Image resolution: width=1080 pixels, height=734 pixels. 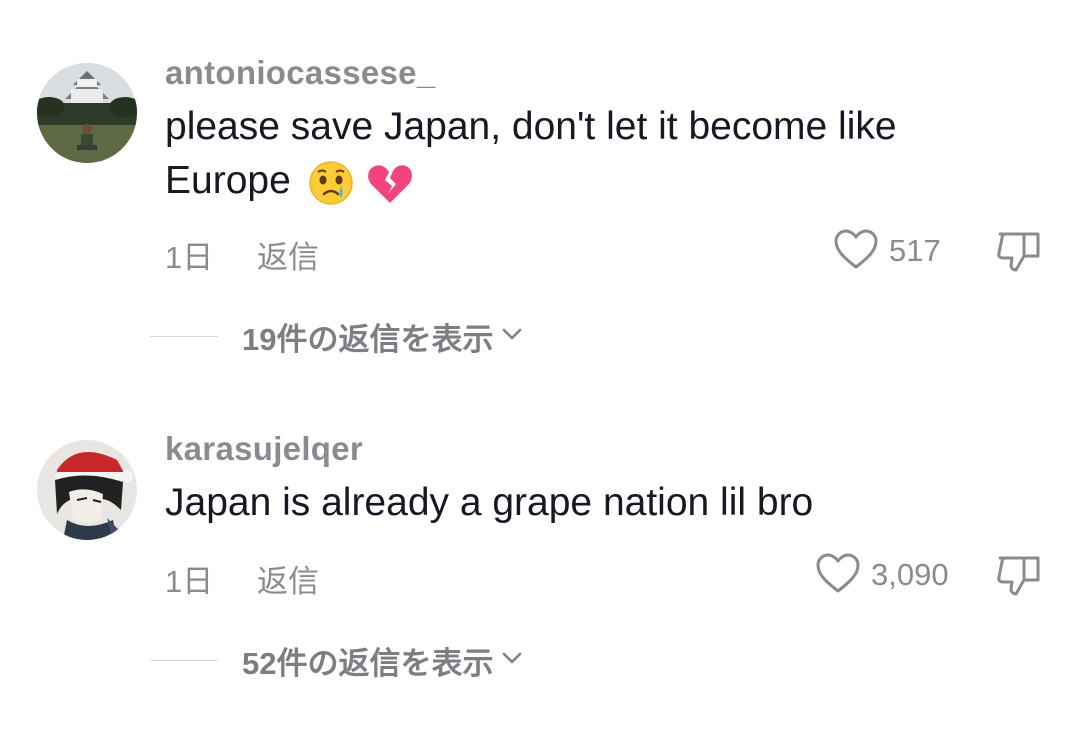 I want to click on view-replies-button: 19件の返信を表示, so click(x=336, y=336).